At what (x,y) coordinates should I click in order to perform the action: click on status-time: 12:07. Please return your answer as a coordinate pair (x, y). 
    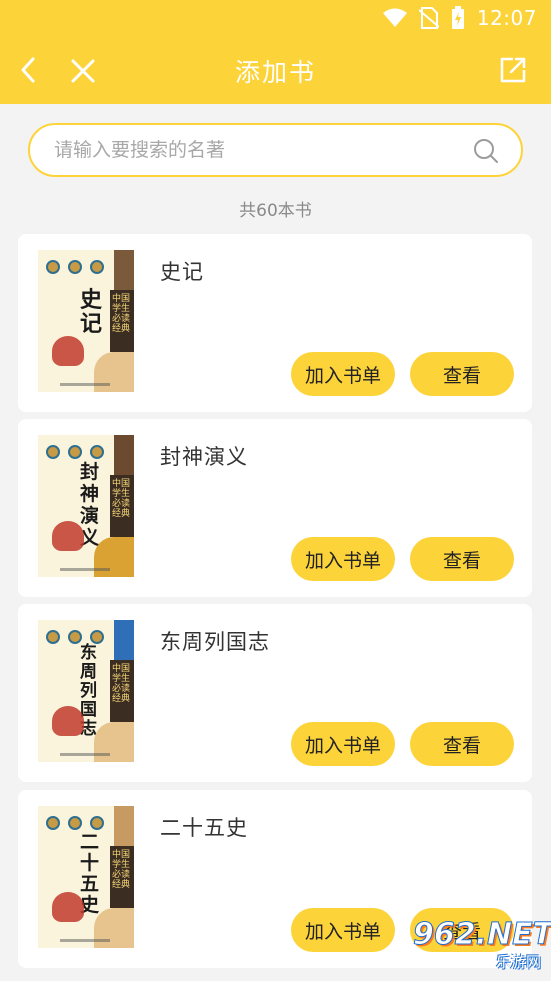
    Looking at the image, I should click on (506, 18).